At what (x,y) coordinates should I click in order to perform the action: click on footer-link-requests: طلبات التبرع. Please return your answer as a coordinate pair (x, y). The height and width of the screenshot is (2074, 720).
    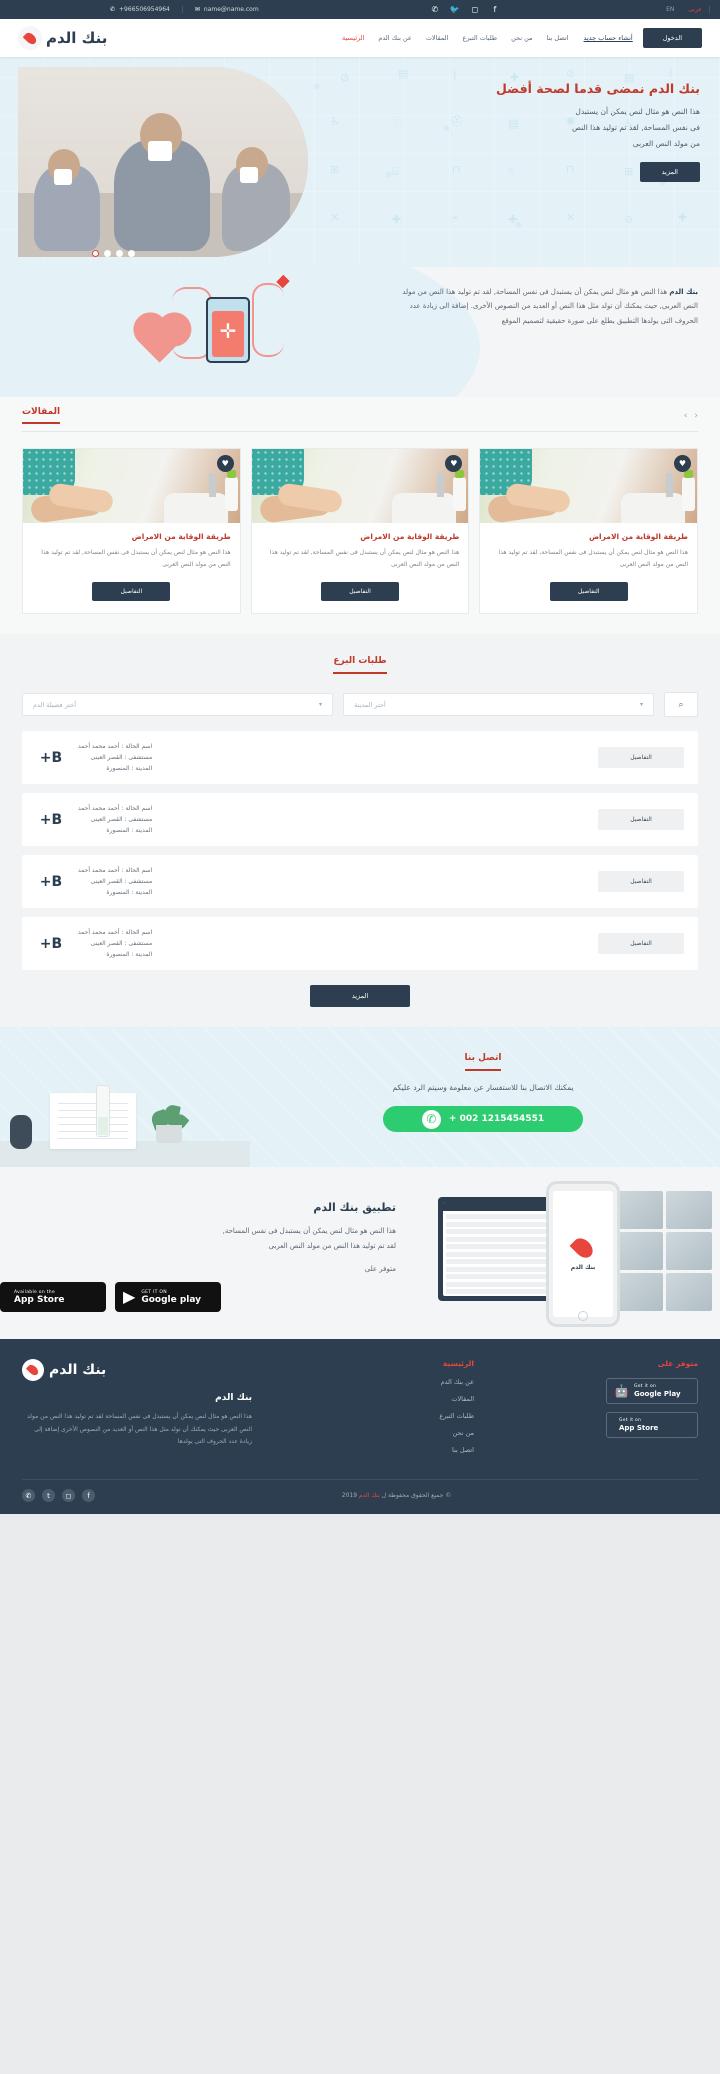
    Looking at the image, I should click on (429, 1416).